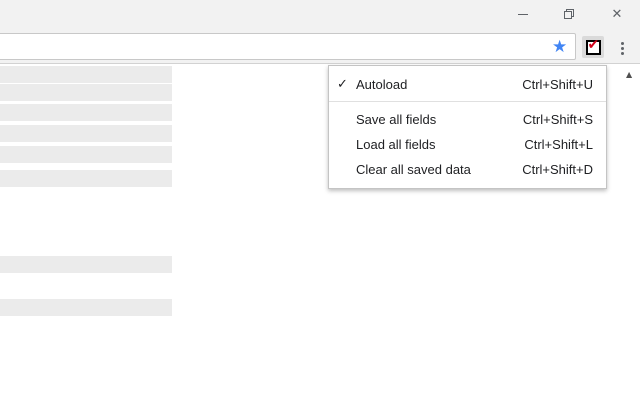 The width and height of the screenshot is (640, 400). What do you see at coordinates (557, 119) in the screenshot?
I see `menu-item-shortcut: Ctrl+Shift+S` at bounding box center [557, 119].